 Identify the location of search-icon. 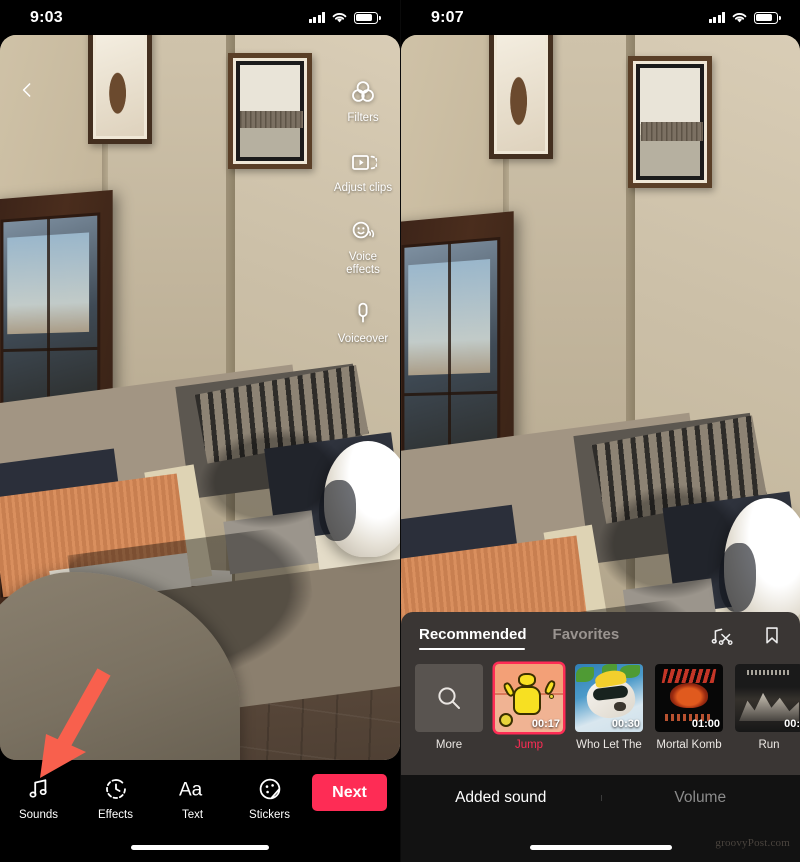
(449, 698).